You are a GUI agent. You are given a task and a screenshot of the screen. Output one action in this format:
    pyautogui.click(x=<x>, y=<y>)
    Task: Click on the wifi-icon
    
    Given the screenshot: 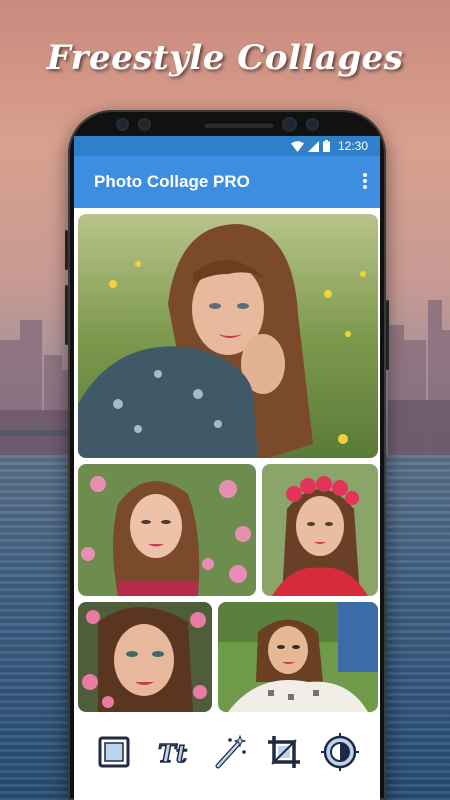 What is the action you would take?
    pyautogui.click(x=297, y=146)
    